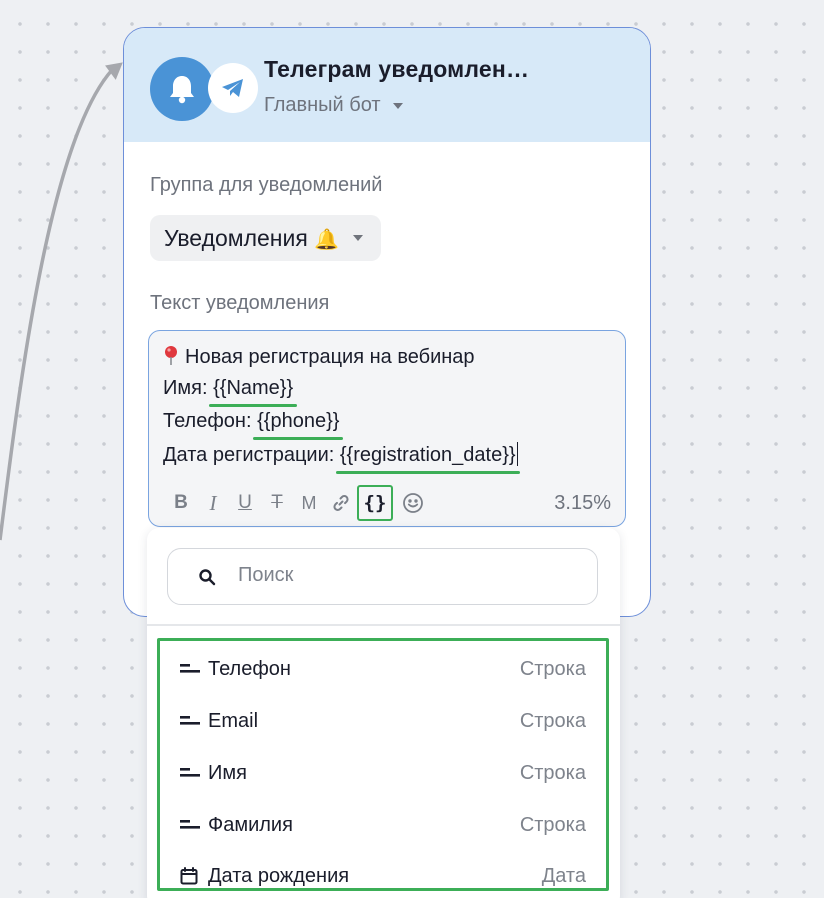 The image size is (824, 898). What do you see at coordinates (403, 575) in the screenshot?
I see `search-input` at bounding box center [403, 575].